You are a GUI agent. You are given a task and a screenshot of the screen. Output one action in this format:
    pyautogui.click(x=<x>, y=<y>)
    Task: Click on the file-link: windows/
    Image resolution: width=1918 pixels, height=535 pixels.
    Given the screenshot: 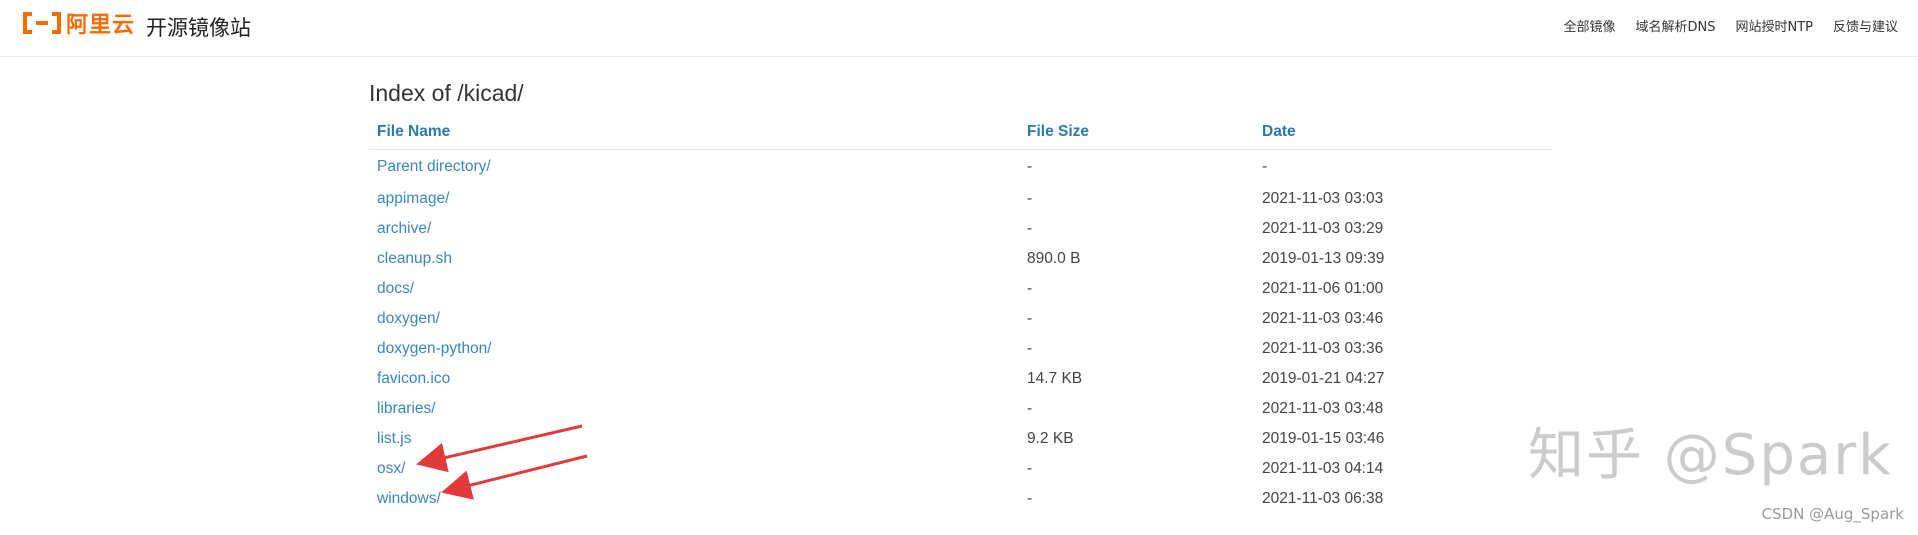 What is the action you would take?
    pyautogui.click(x=409, y=498)
    